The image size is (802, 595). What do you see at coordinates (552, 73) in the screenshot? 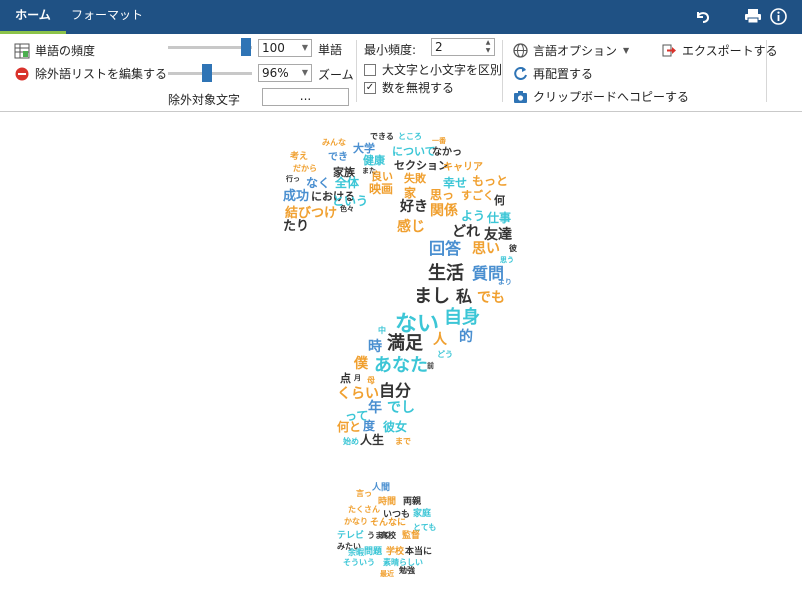
I see `rearrange-button: 再配置する` at bounding box center [552, 73].